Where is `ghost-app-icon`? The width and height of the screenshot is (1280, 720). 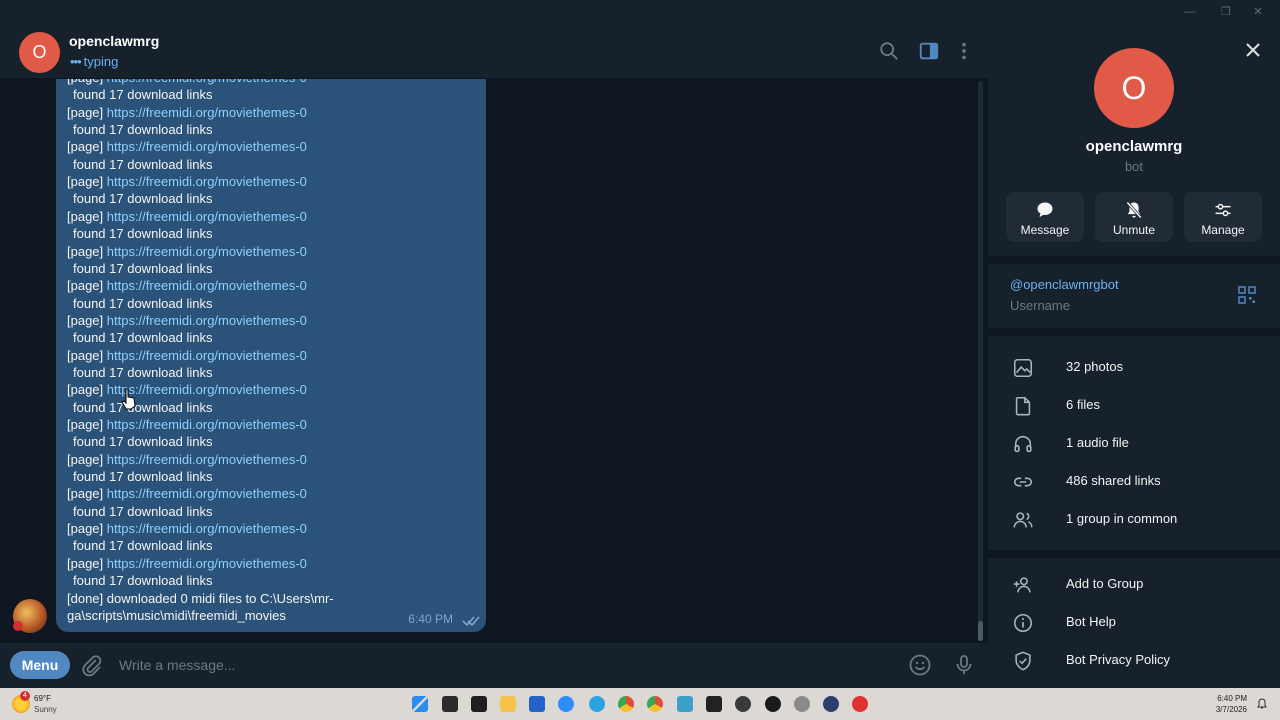
ghost-app-icon is located at coordinates (743, 704).